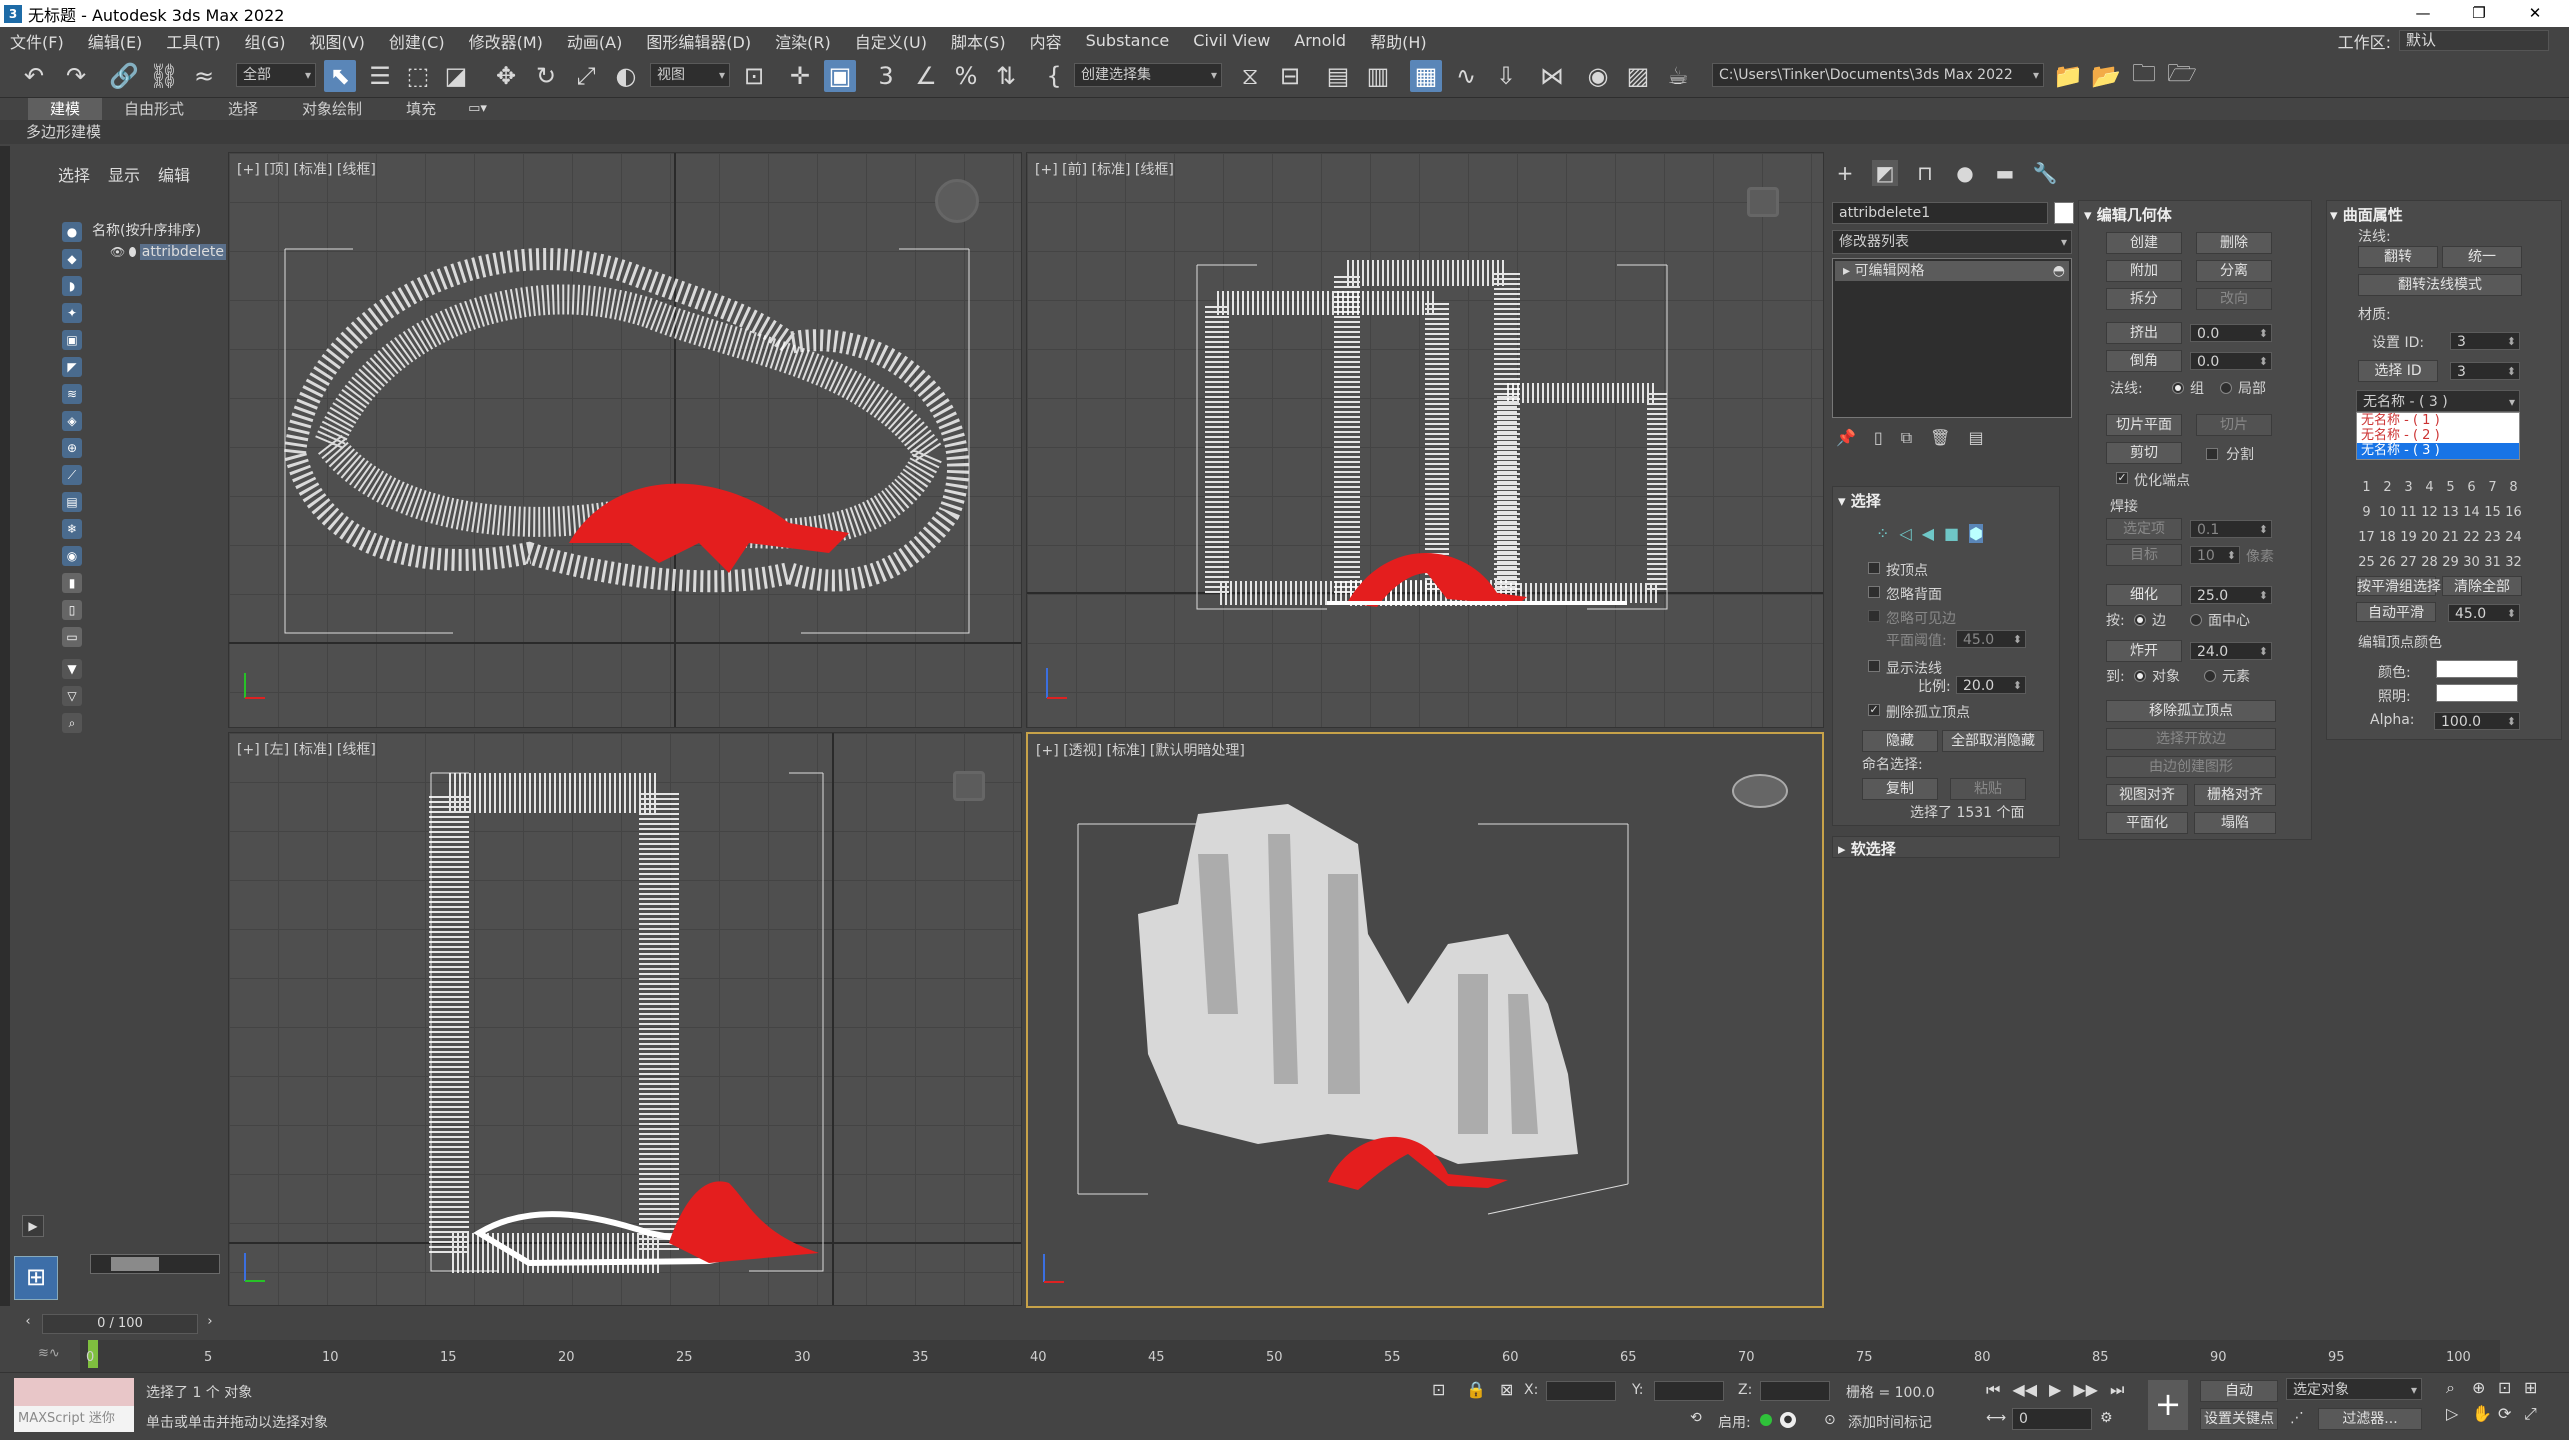  I want to click on set-id-spinner: 3, so click(2485, 341).